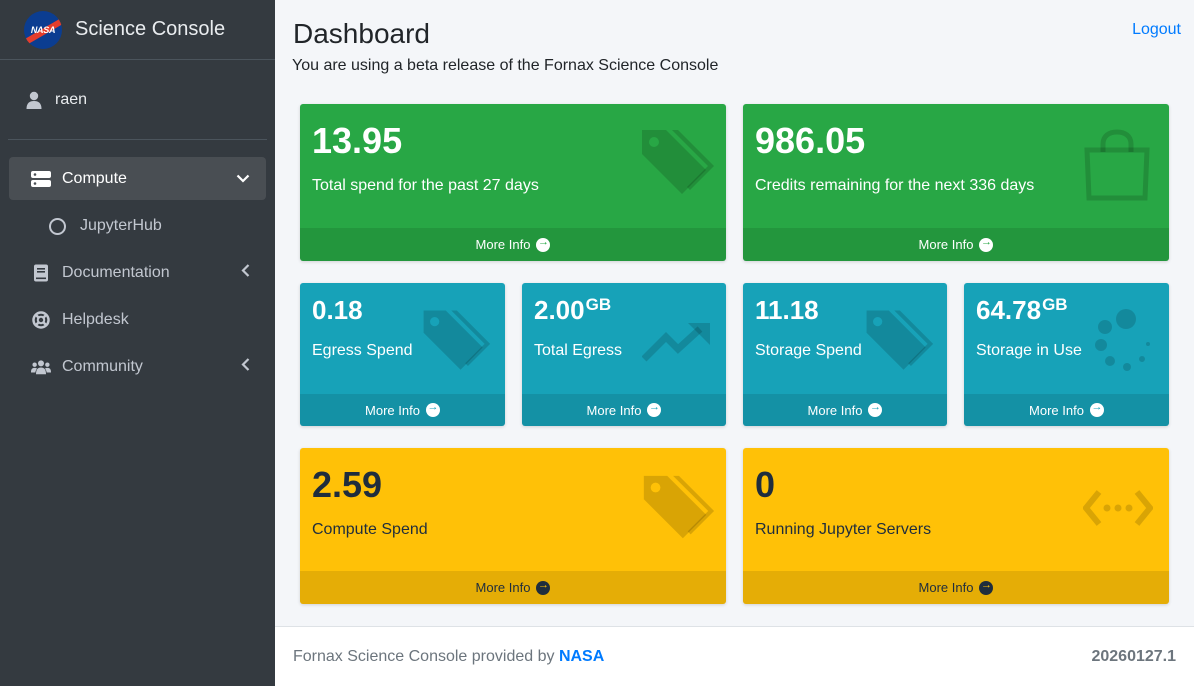  What do you see at coordinates (1156, 30) in the screenshot?
I see `logout-link: Logout` at bounding box center [1156, 30].